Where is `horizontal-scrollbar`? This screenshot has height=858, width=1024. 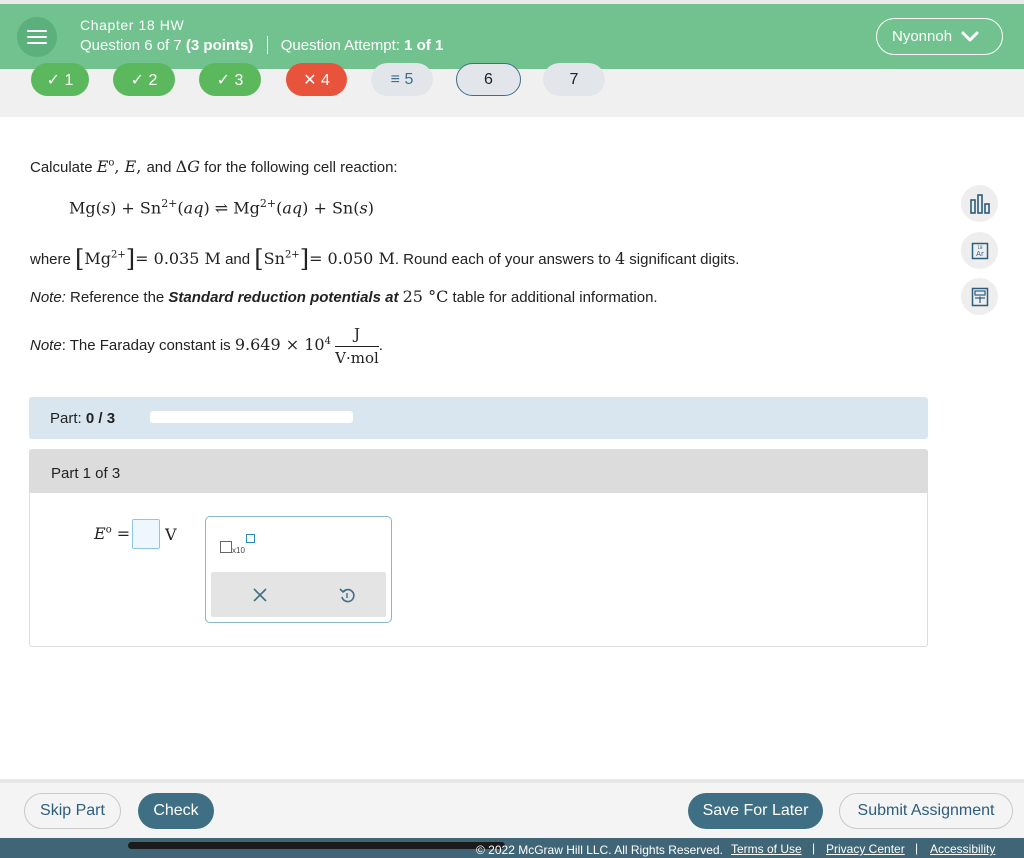
horizontal-scrollbar is located at coordinates (316, 845).